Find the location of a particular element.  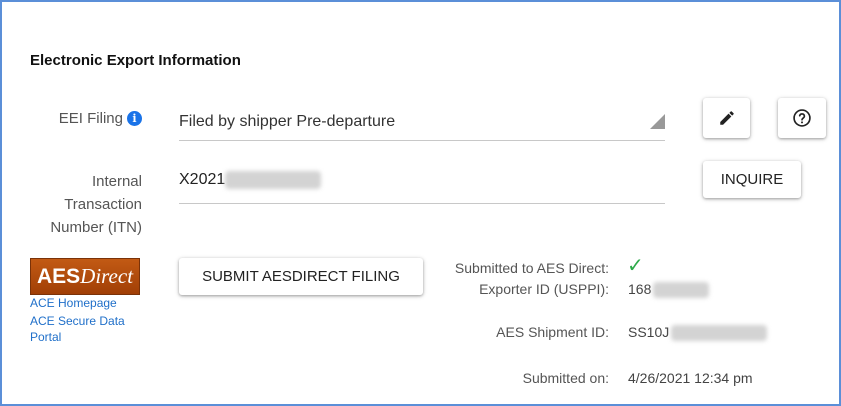

submit-aesdirect-filing-button: SUBMIT AESDIRECT FILING is located at coordinates (301, 276).